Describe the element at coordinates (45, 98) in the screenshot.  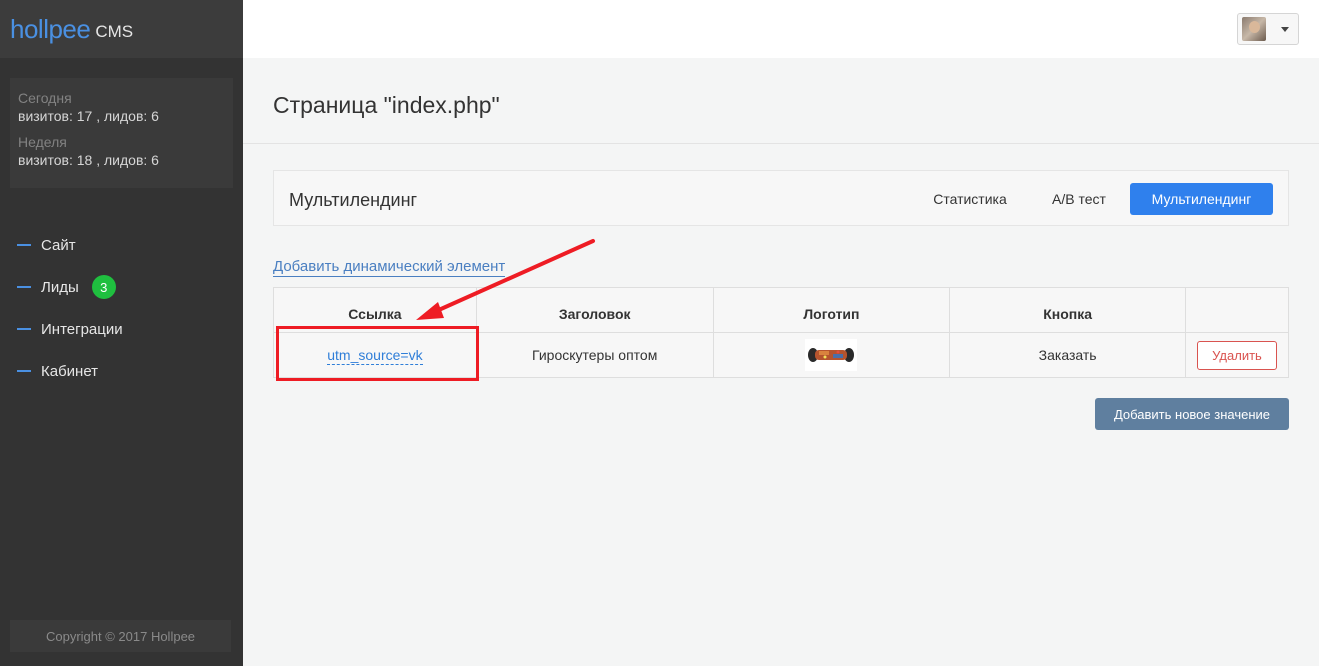
I see `stats-today-label: Сегодня` at that location.